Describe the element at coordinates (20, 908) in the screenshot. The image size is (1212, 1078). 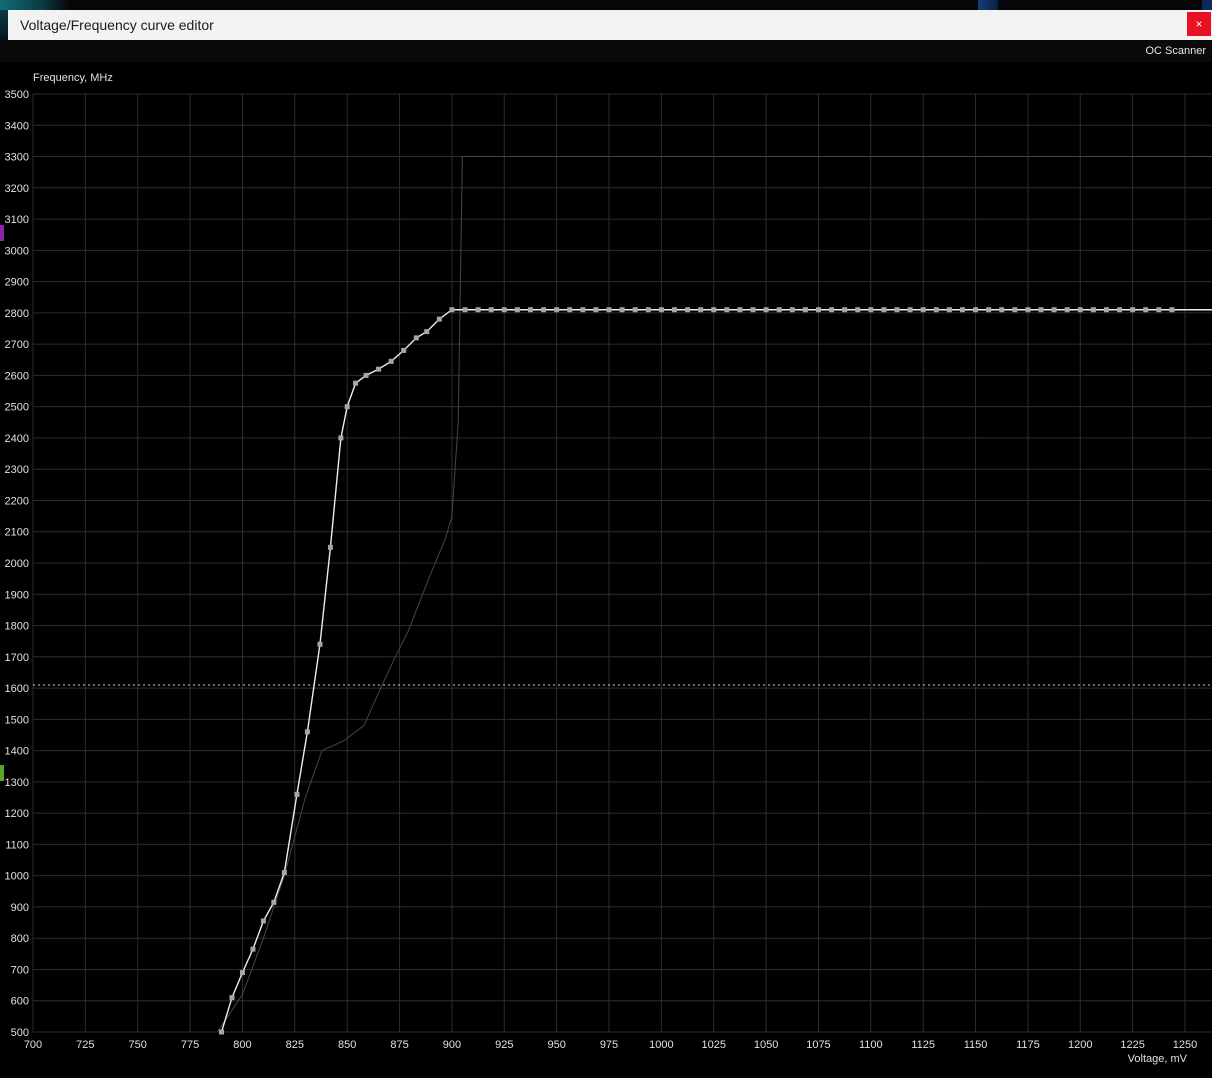
I see `y-tick-label: 900` at that location.